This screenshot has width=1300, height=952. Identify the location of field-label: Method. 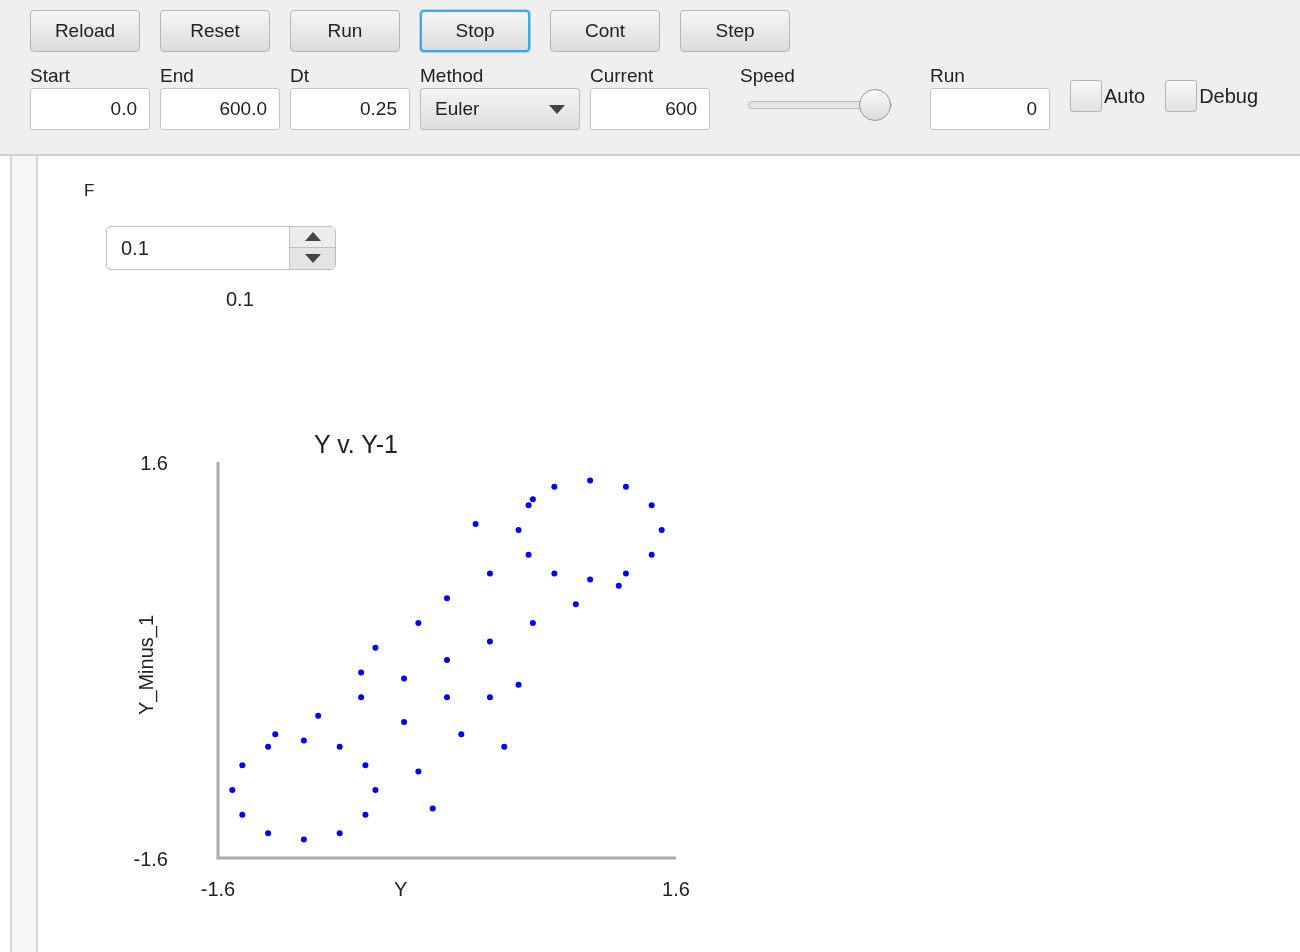
(452, 76).